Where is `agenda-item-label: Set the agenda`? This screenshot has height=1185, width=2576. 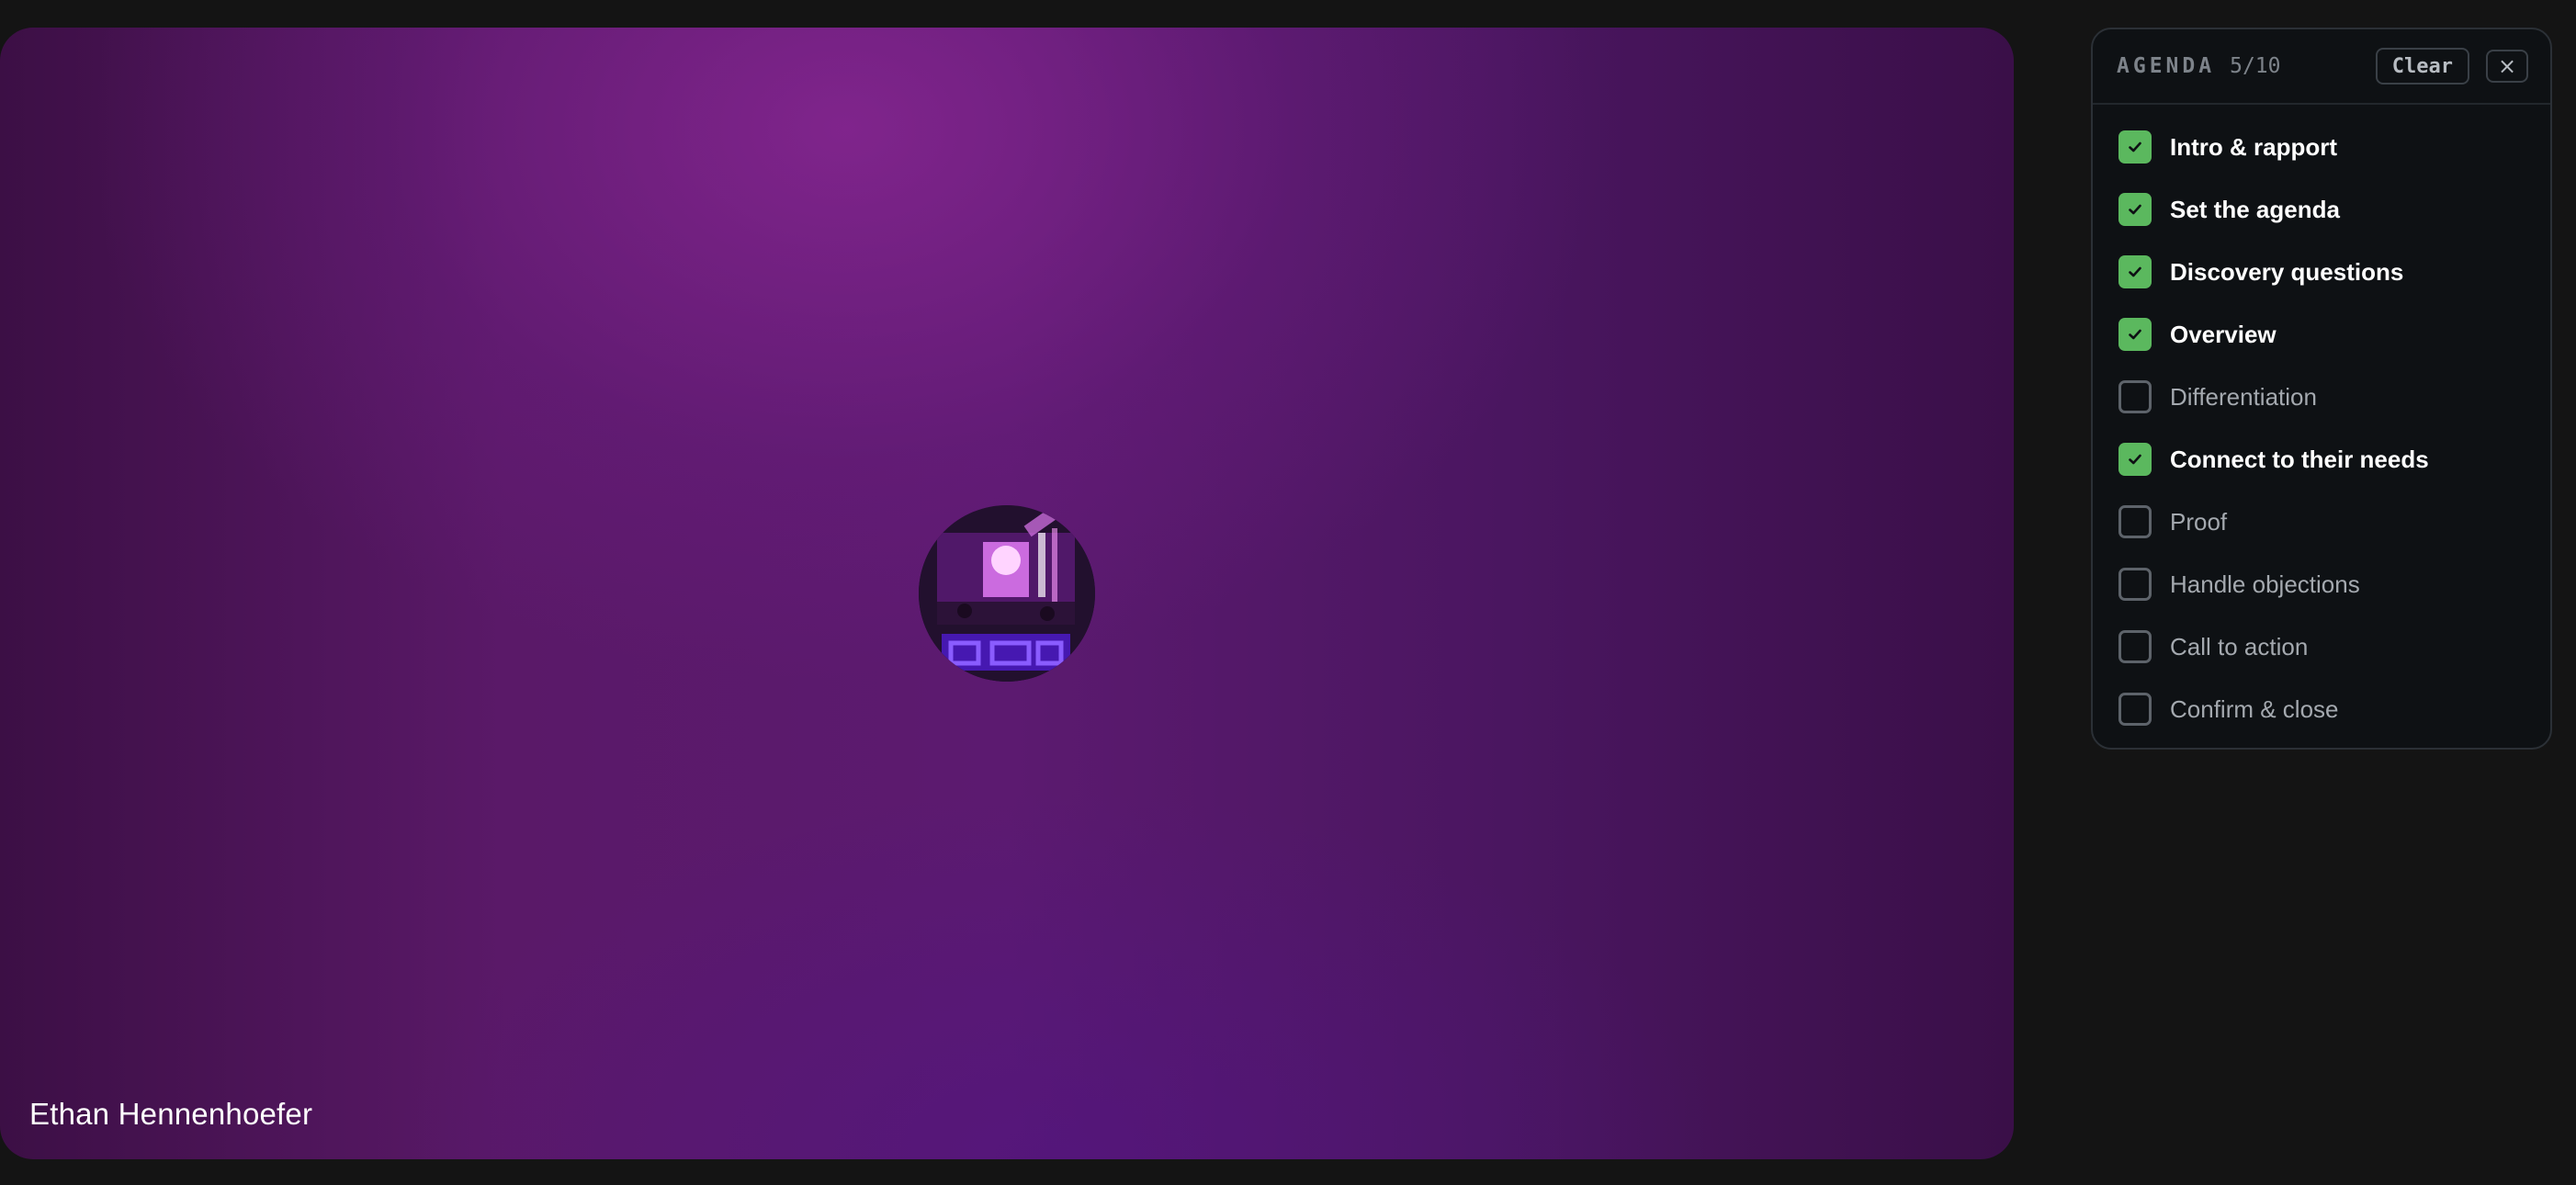
agenda-item-label: Set the agenda is located at coordinates (2255, 209).